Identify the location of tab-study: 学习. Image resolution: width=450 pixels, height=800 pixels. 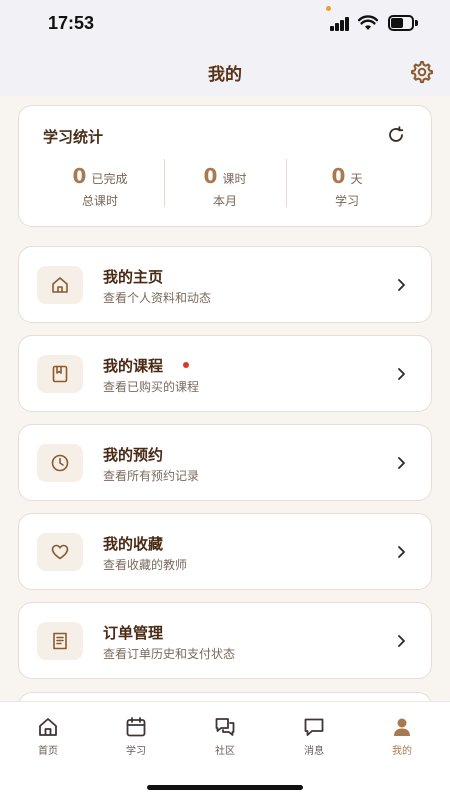
(136, 736).